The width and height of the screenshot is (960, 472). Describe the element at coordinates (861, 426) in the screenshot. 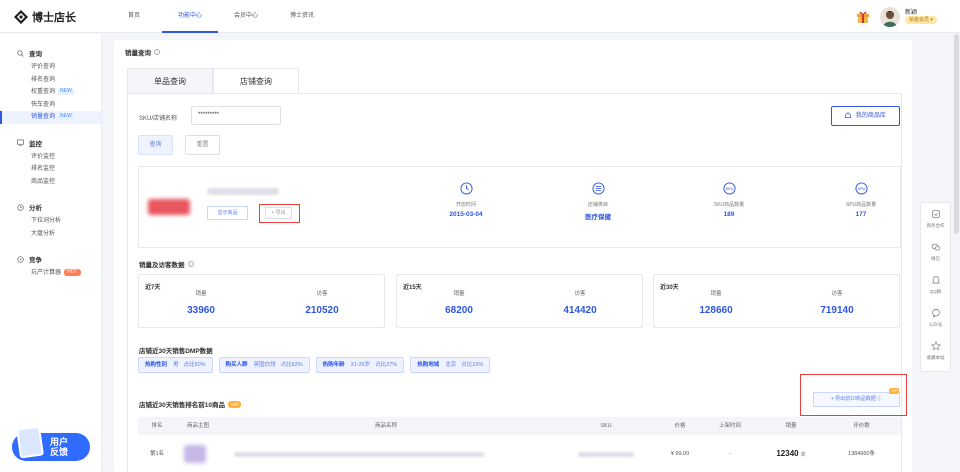

I see `column-header: 评价数` at that location.